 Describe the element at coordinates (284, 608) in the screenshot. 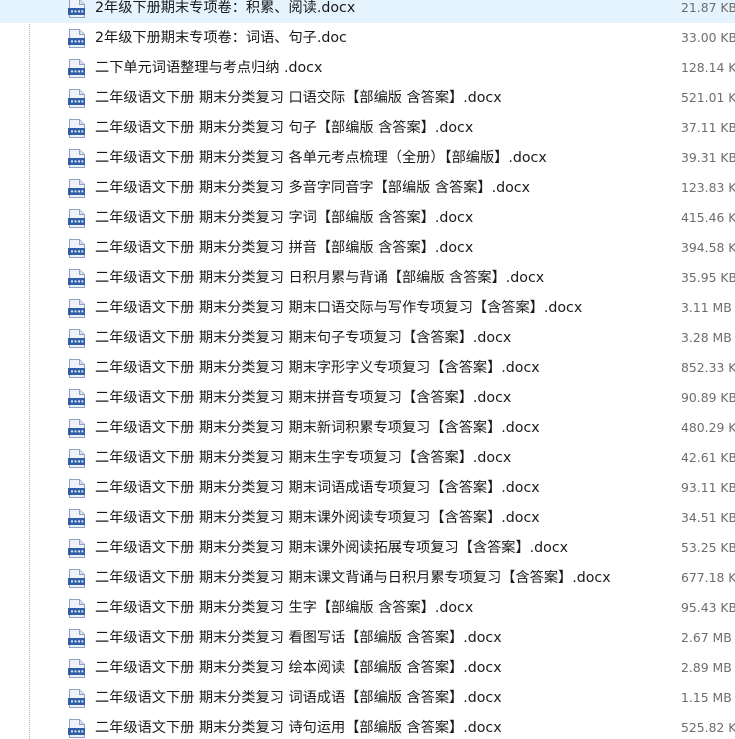

I see `file-name: 二年级语文下册 期末分类复习 生字【部编版 含答案】.docx` at that location.